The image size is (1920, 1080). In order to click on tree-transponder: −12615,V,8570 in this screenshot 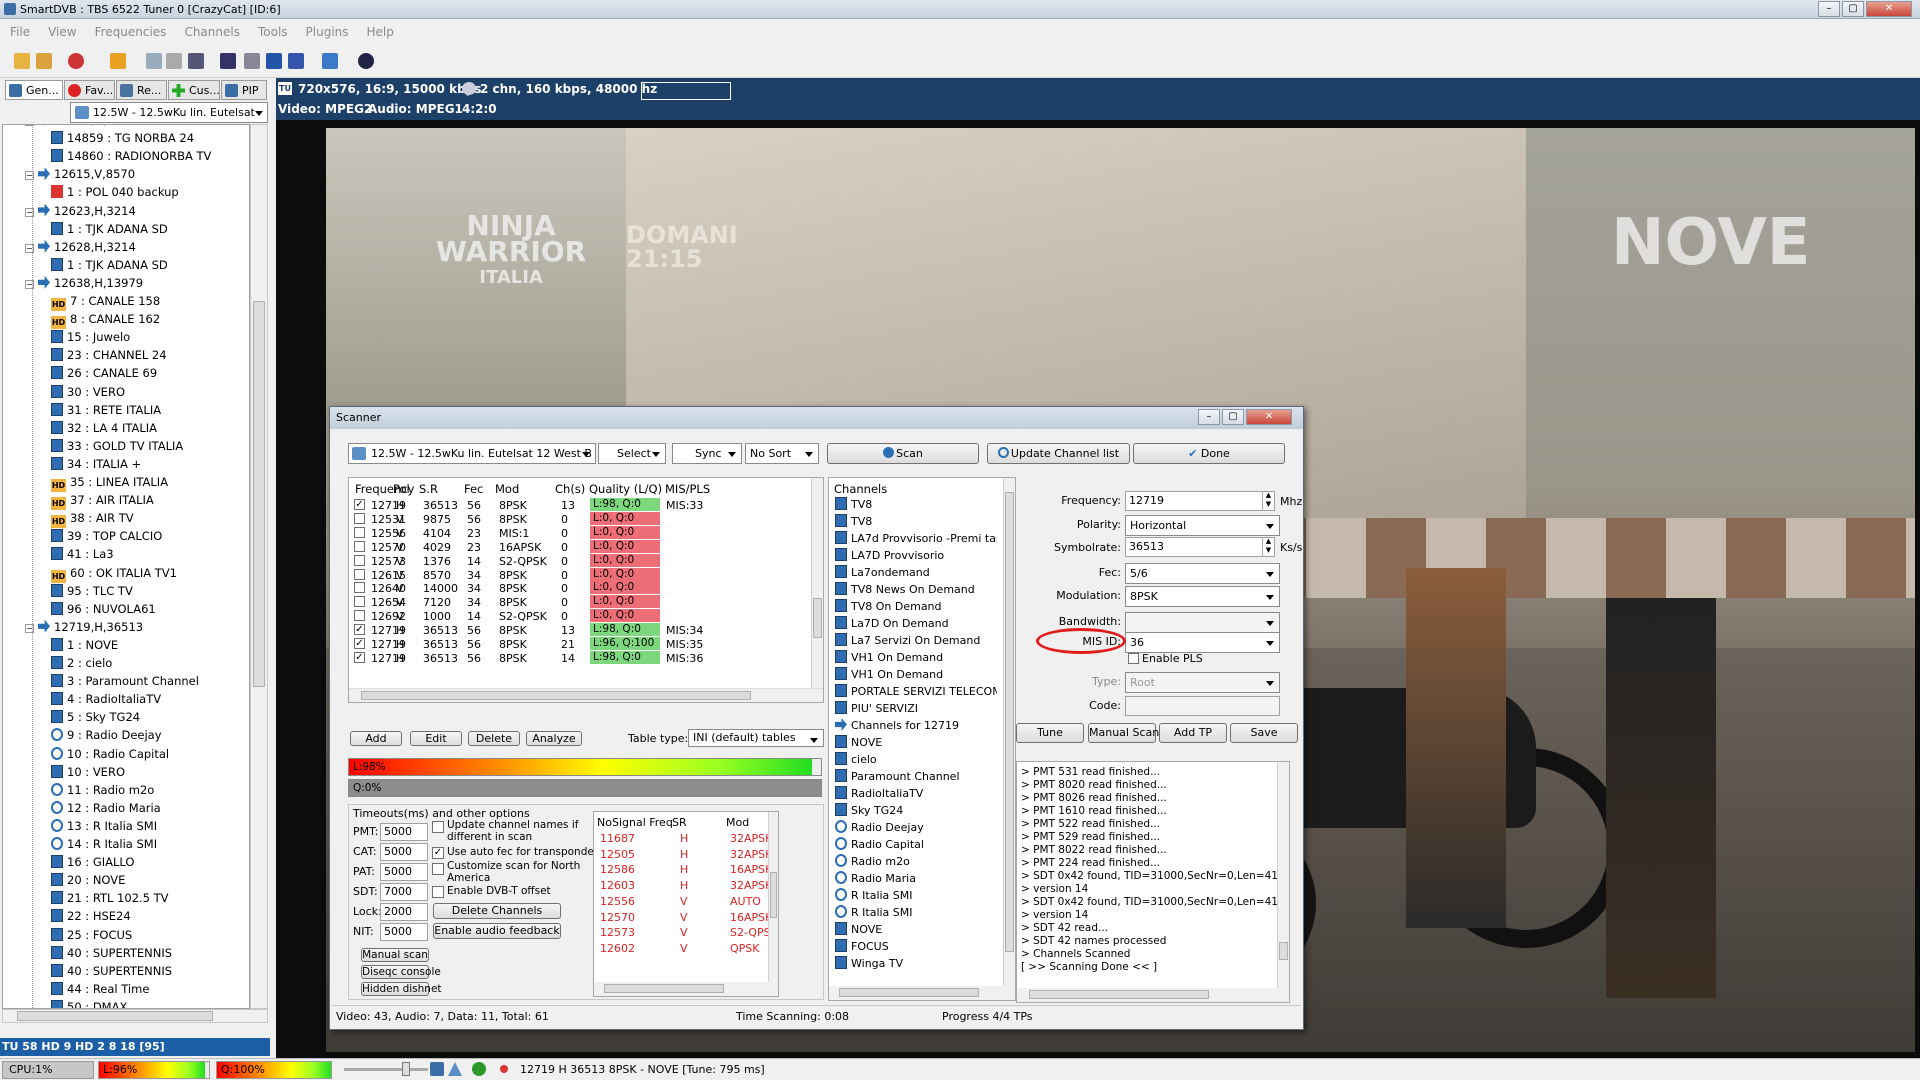, I will do `click(80, 174)`.